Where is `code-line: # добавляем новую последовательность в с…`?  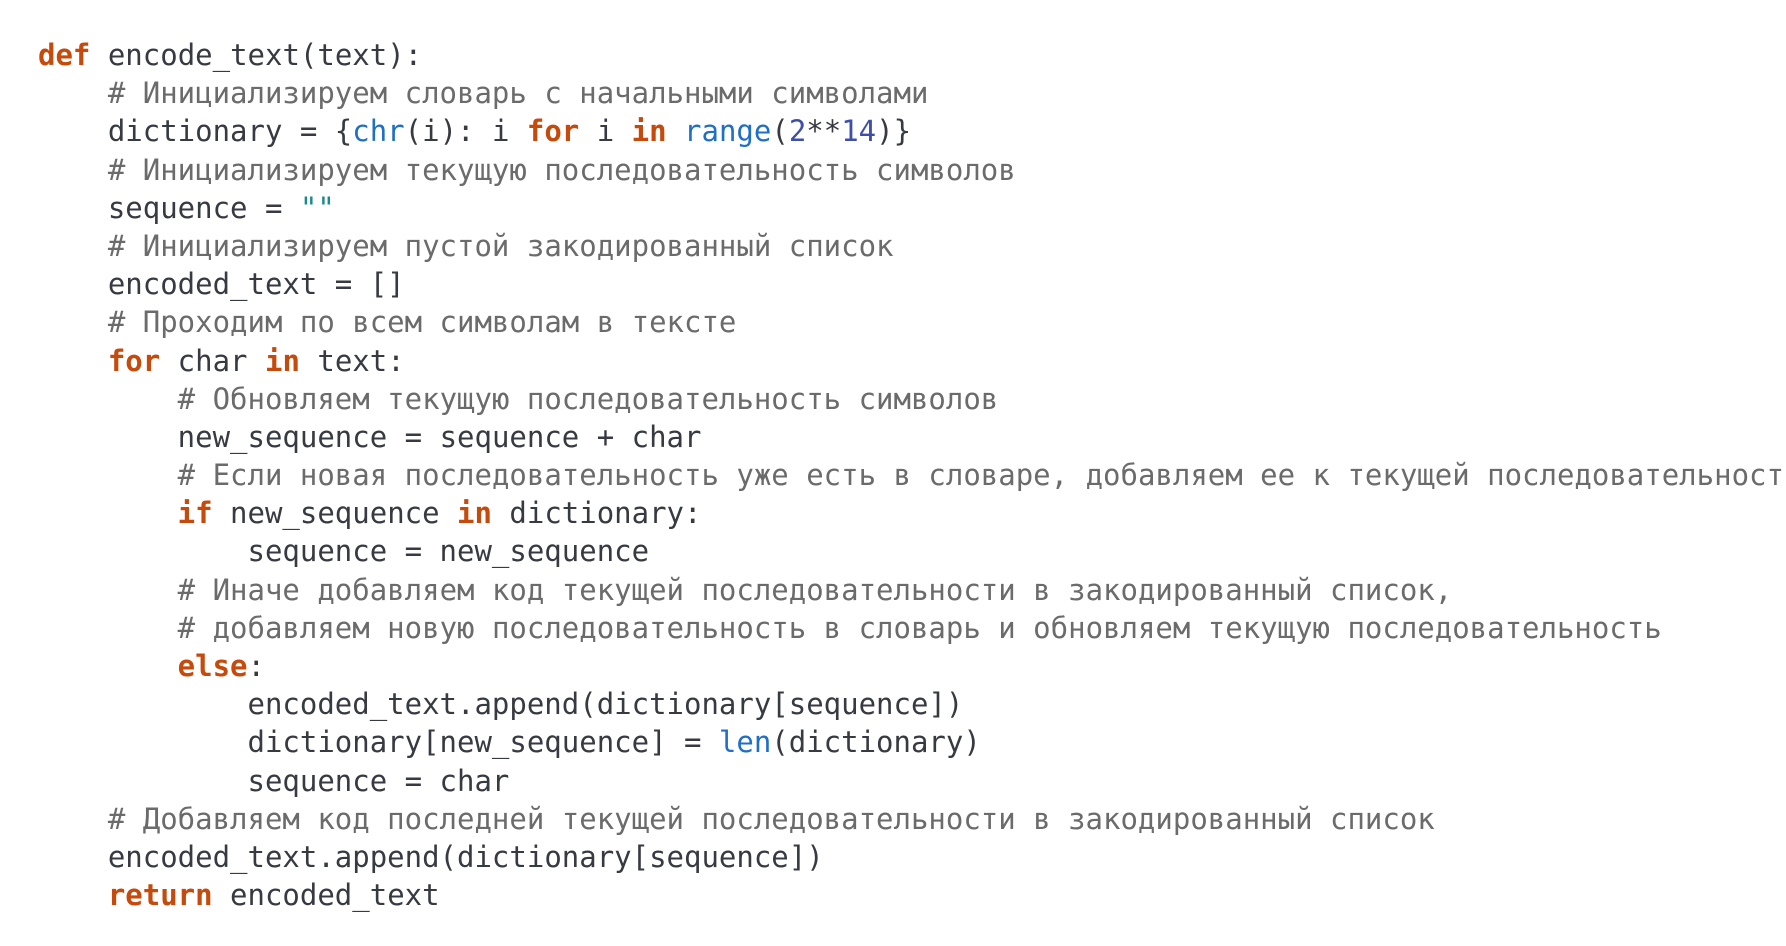
code-line: # добавляем новую последовательность в с… is located at coordinates (912, 628).